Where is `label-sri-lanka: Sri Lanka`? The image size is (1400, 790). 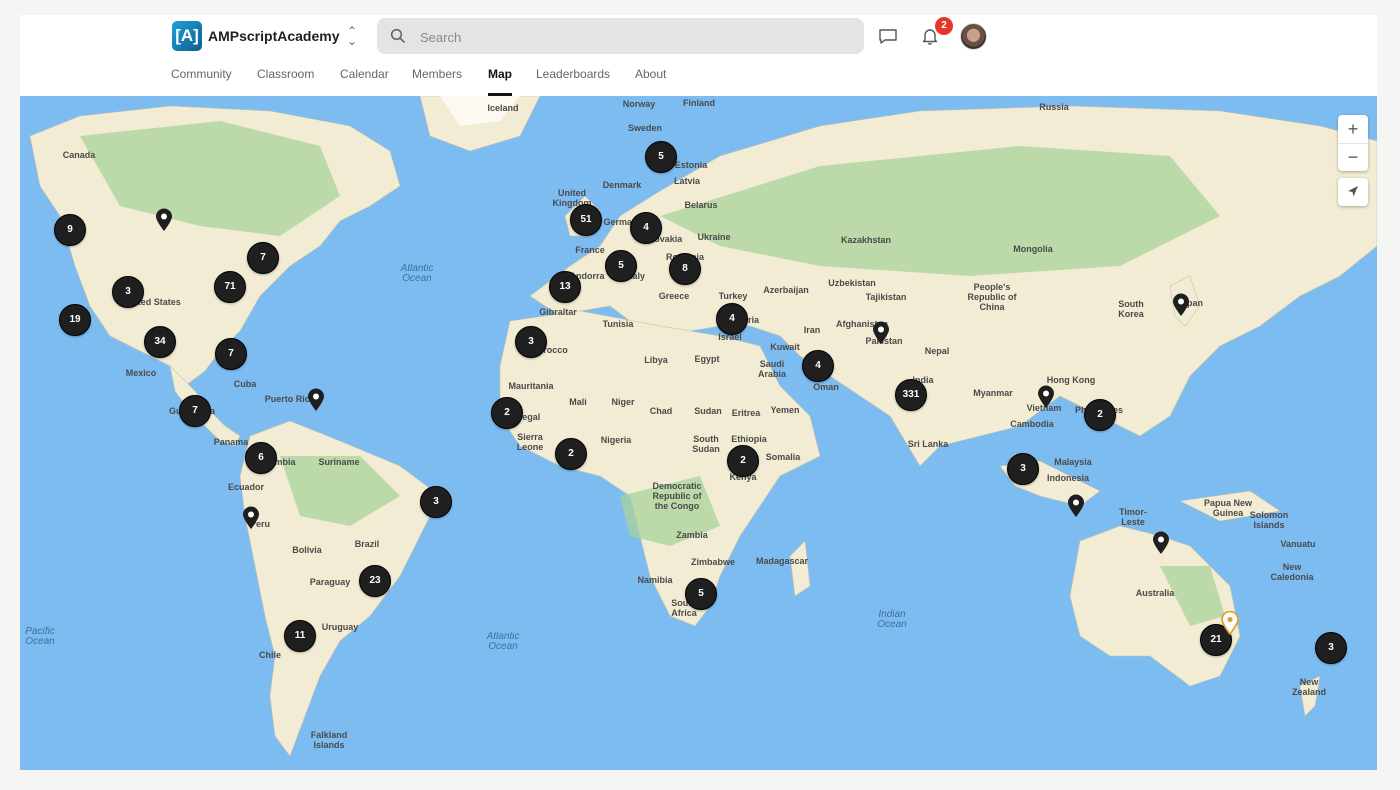
label-sri-lanka: Sri Lanka is located at coordinates (928, 444).